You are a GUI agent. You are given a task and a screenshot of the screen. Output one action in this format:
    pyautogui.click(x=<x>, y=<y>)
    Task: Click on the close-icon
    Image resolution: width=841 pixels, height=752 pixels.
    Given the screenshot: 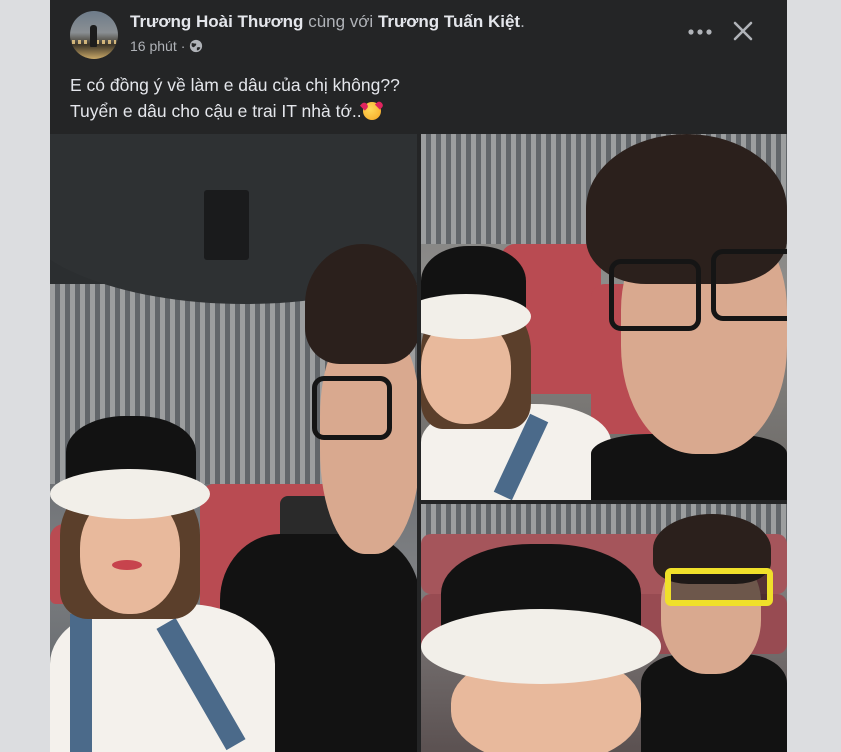 What is the action you would take?
    pyautogui.click(x=743, y=32)
    